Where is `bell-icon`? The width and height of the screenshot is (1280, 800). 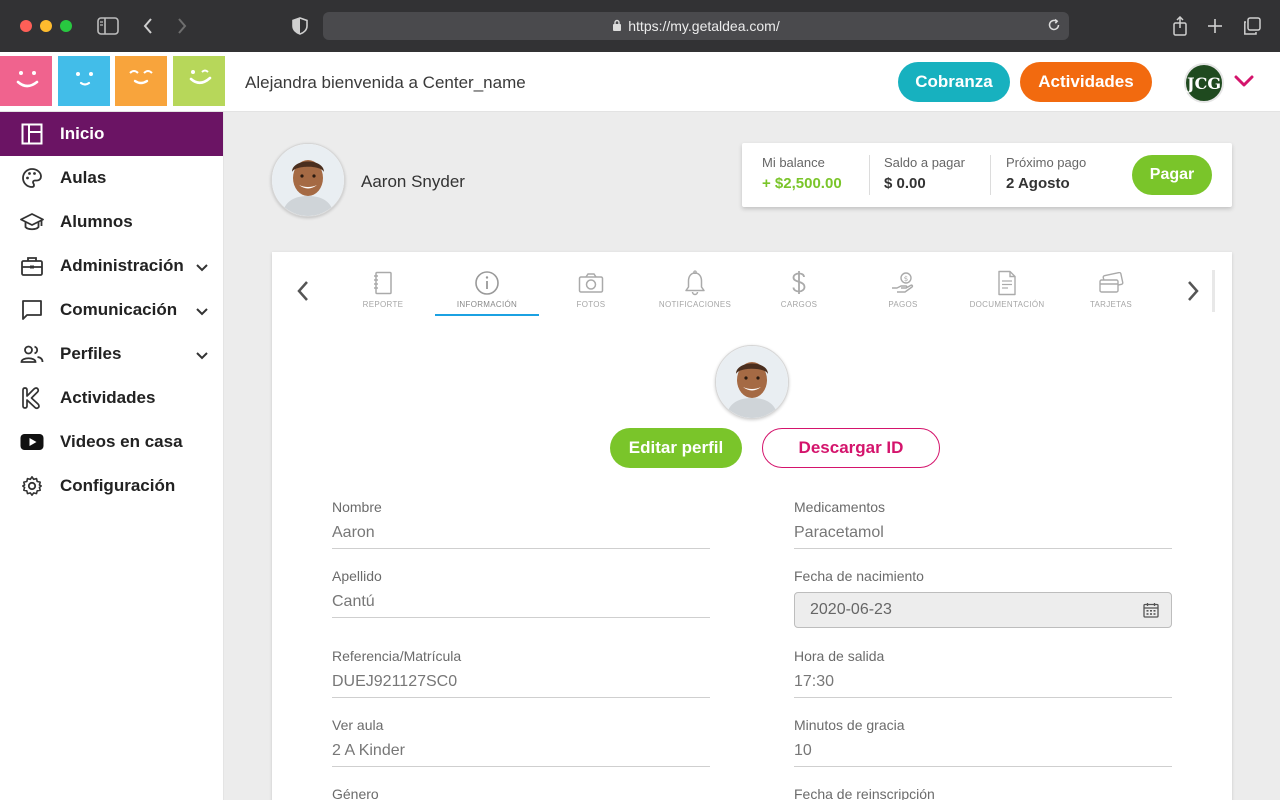 bell-icon is located at coordinates (695, 283).